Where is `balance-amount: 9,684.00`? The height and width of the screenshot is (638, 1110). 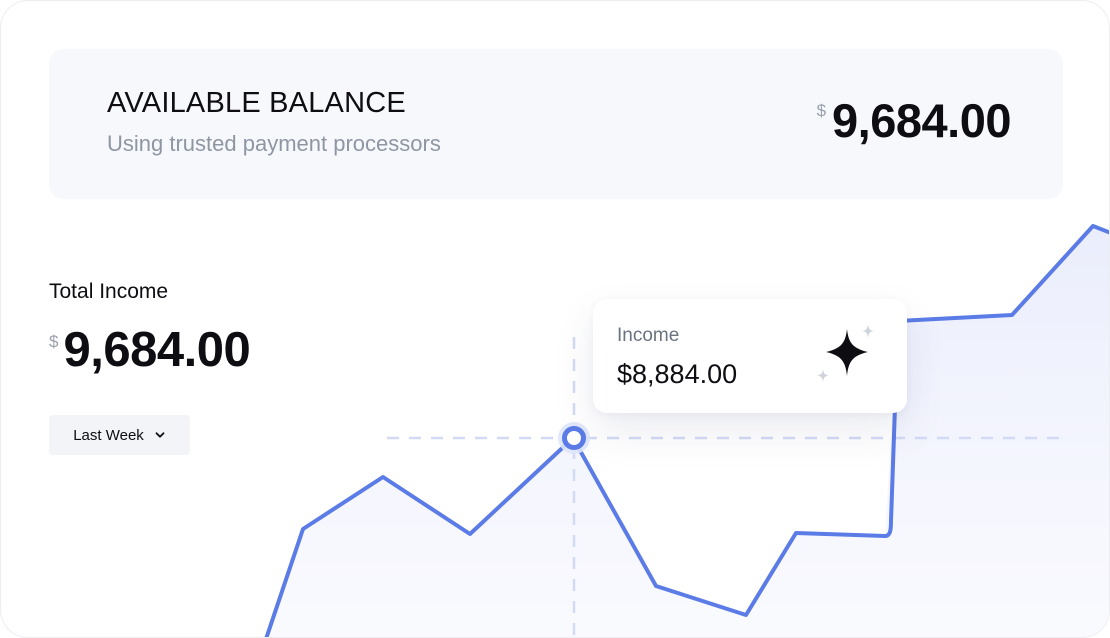
balance-amount: 9,684.00 is located at coordinates (921, 120).